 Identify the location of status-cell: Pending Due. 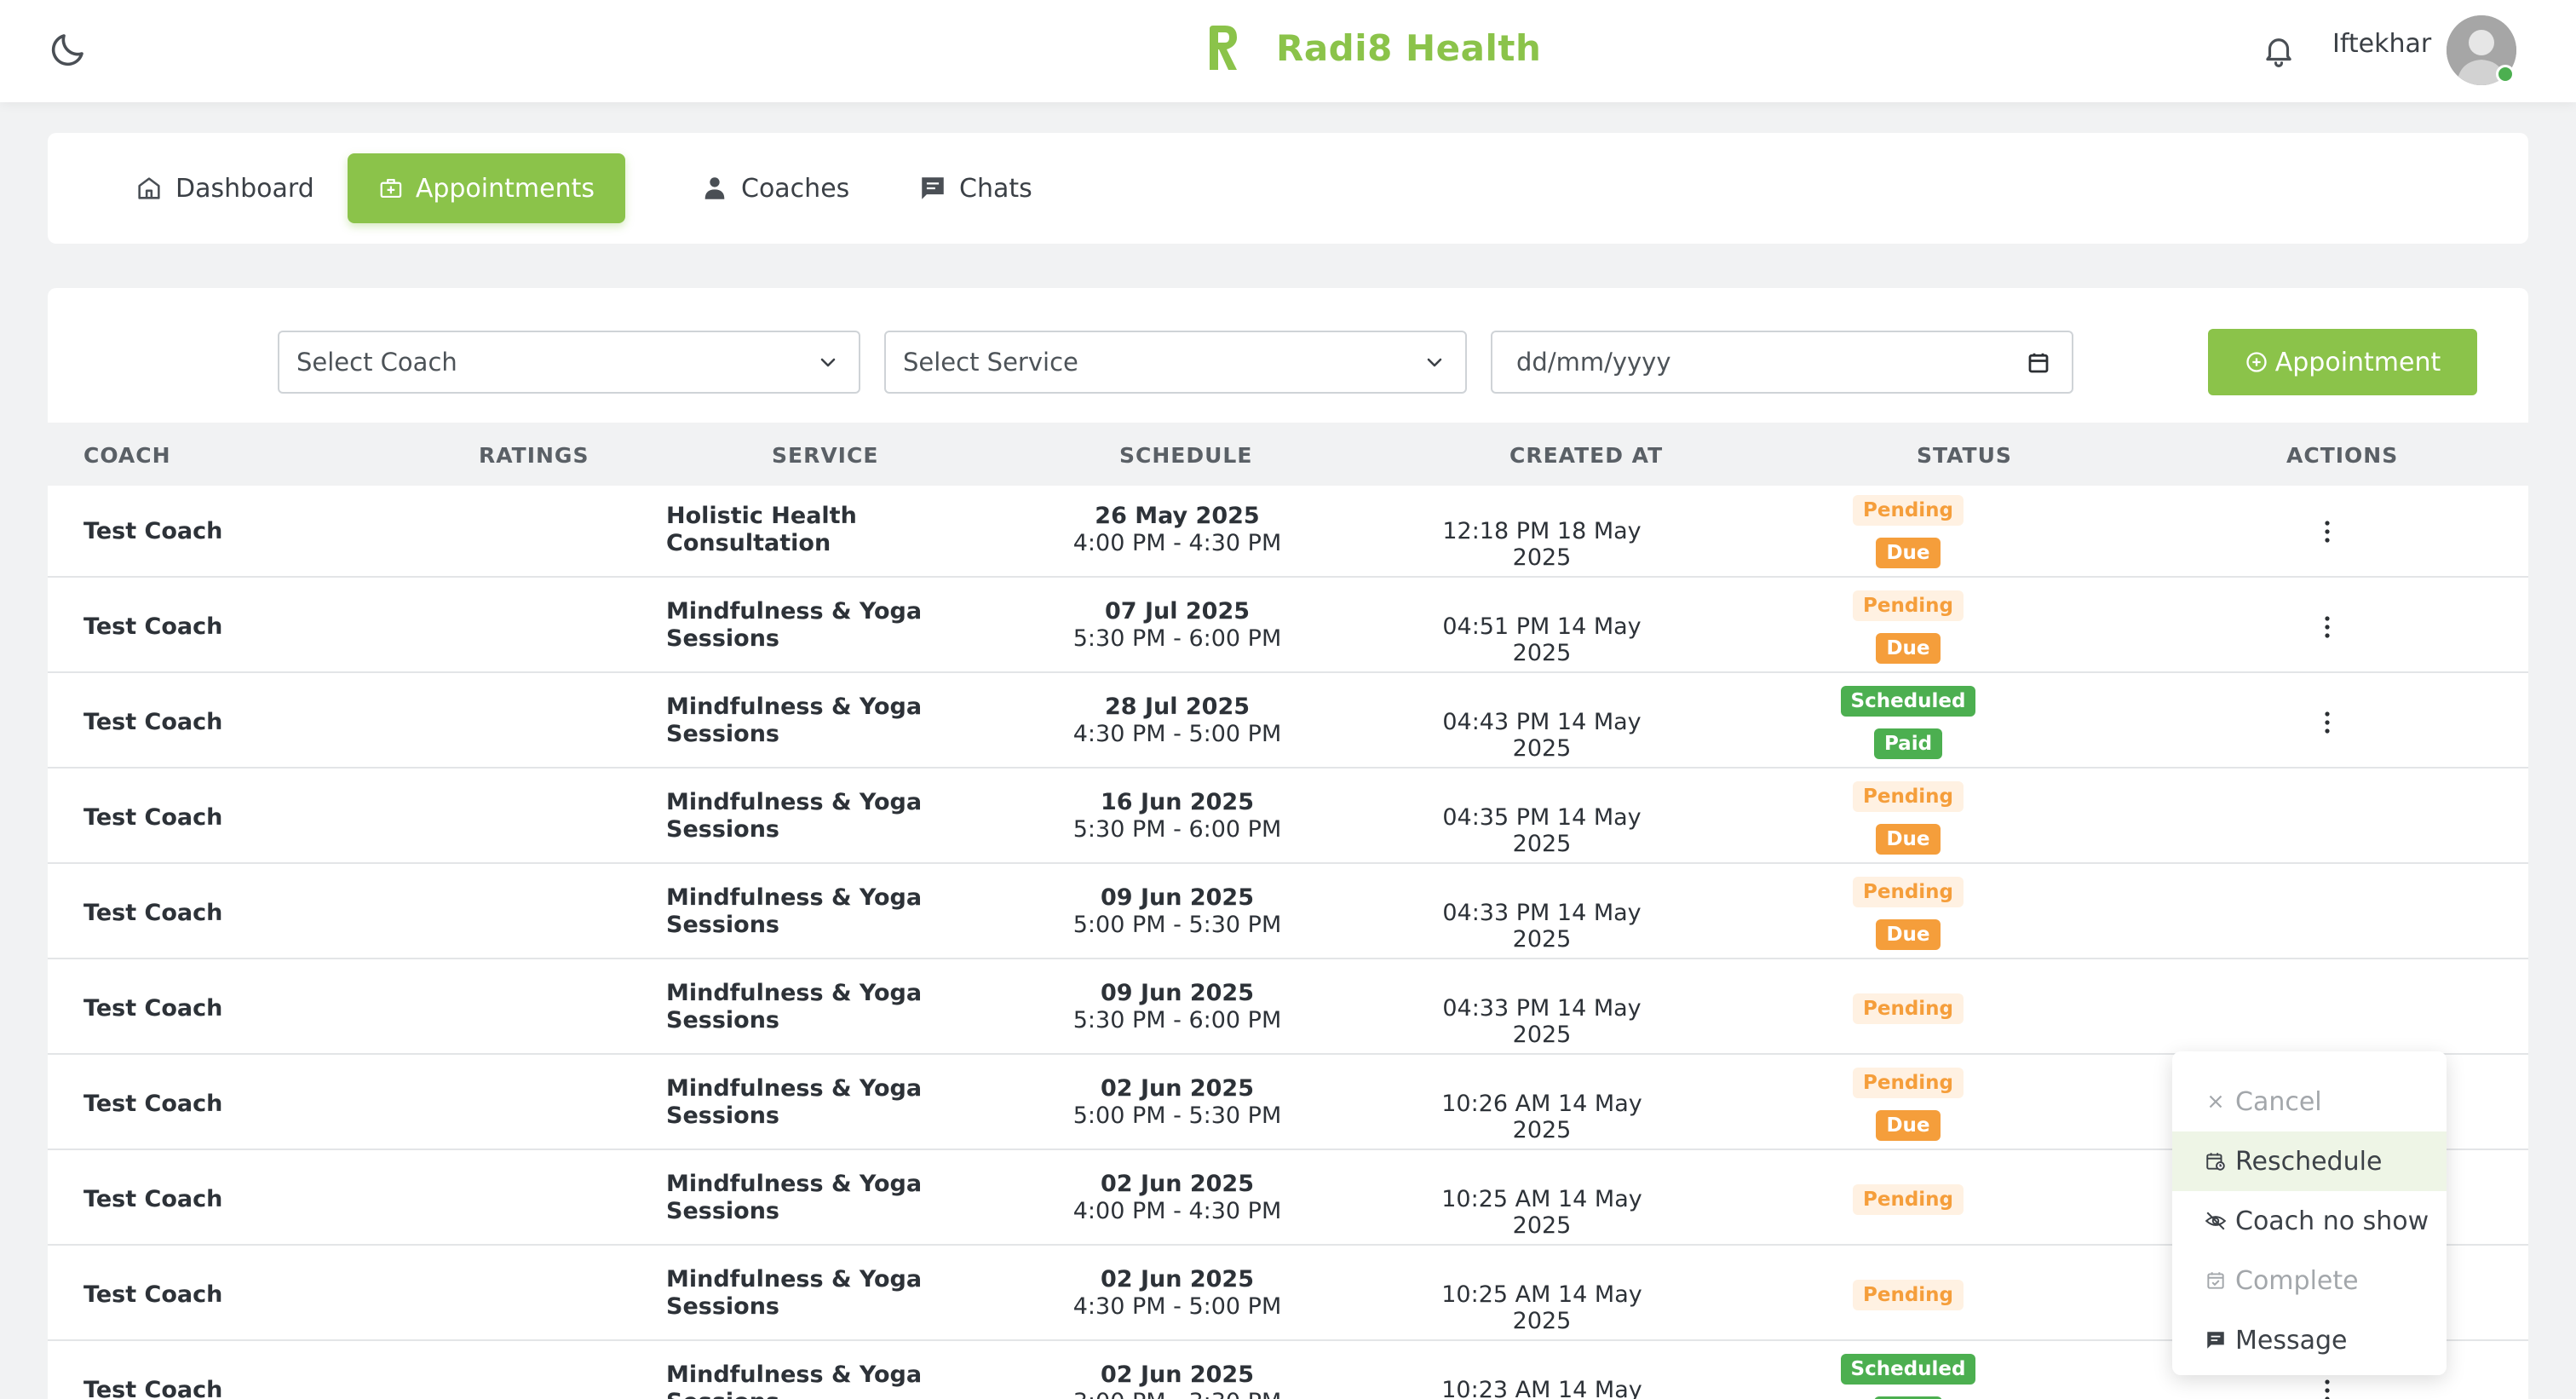
(1908, 817).